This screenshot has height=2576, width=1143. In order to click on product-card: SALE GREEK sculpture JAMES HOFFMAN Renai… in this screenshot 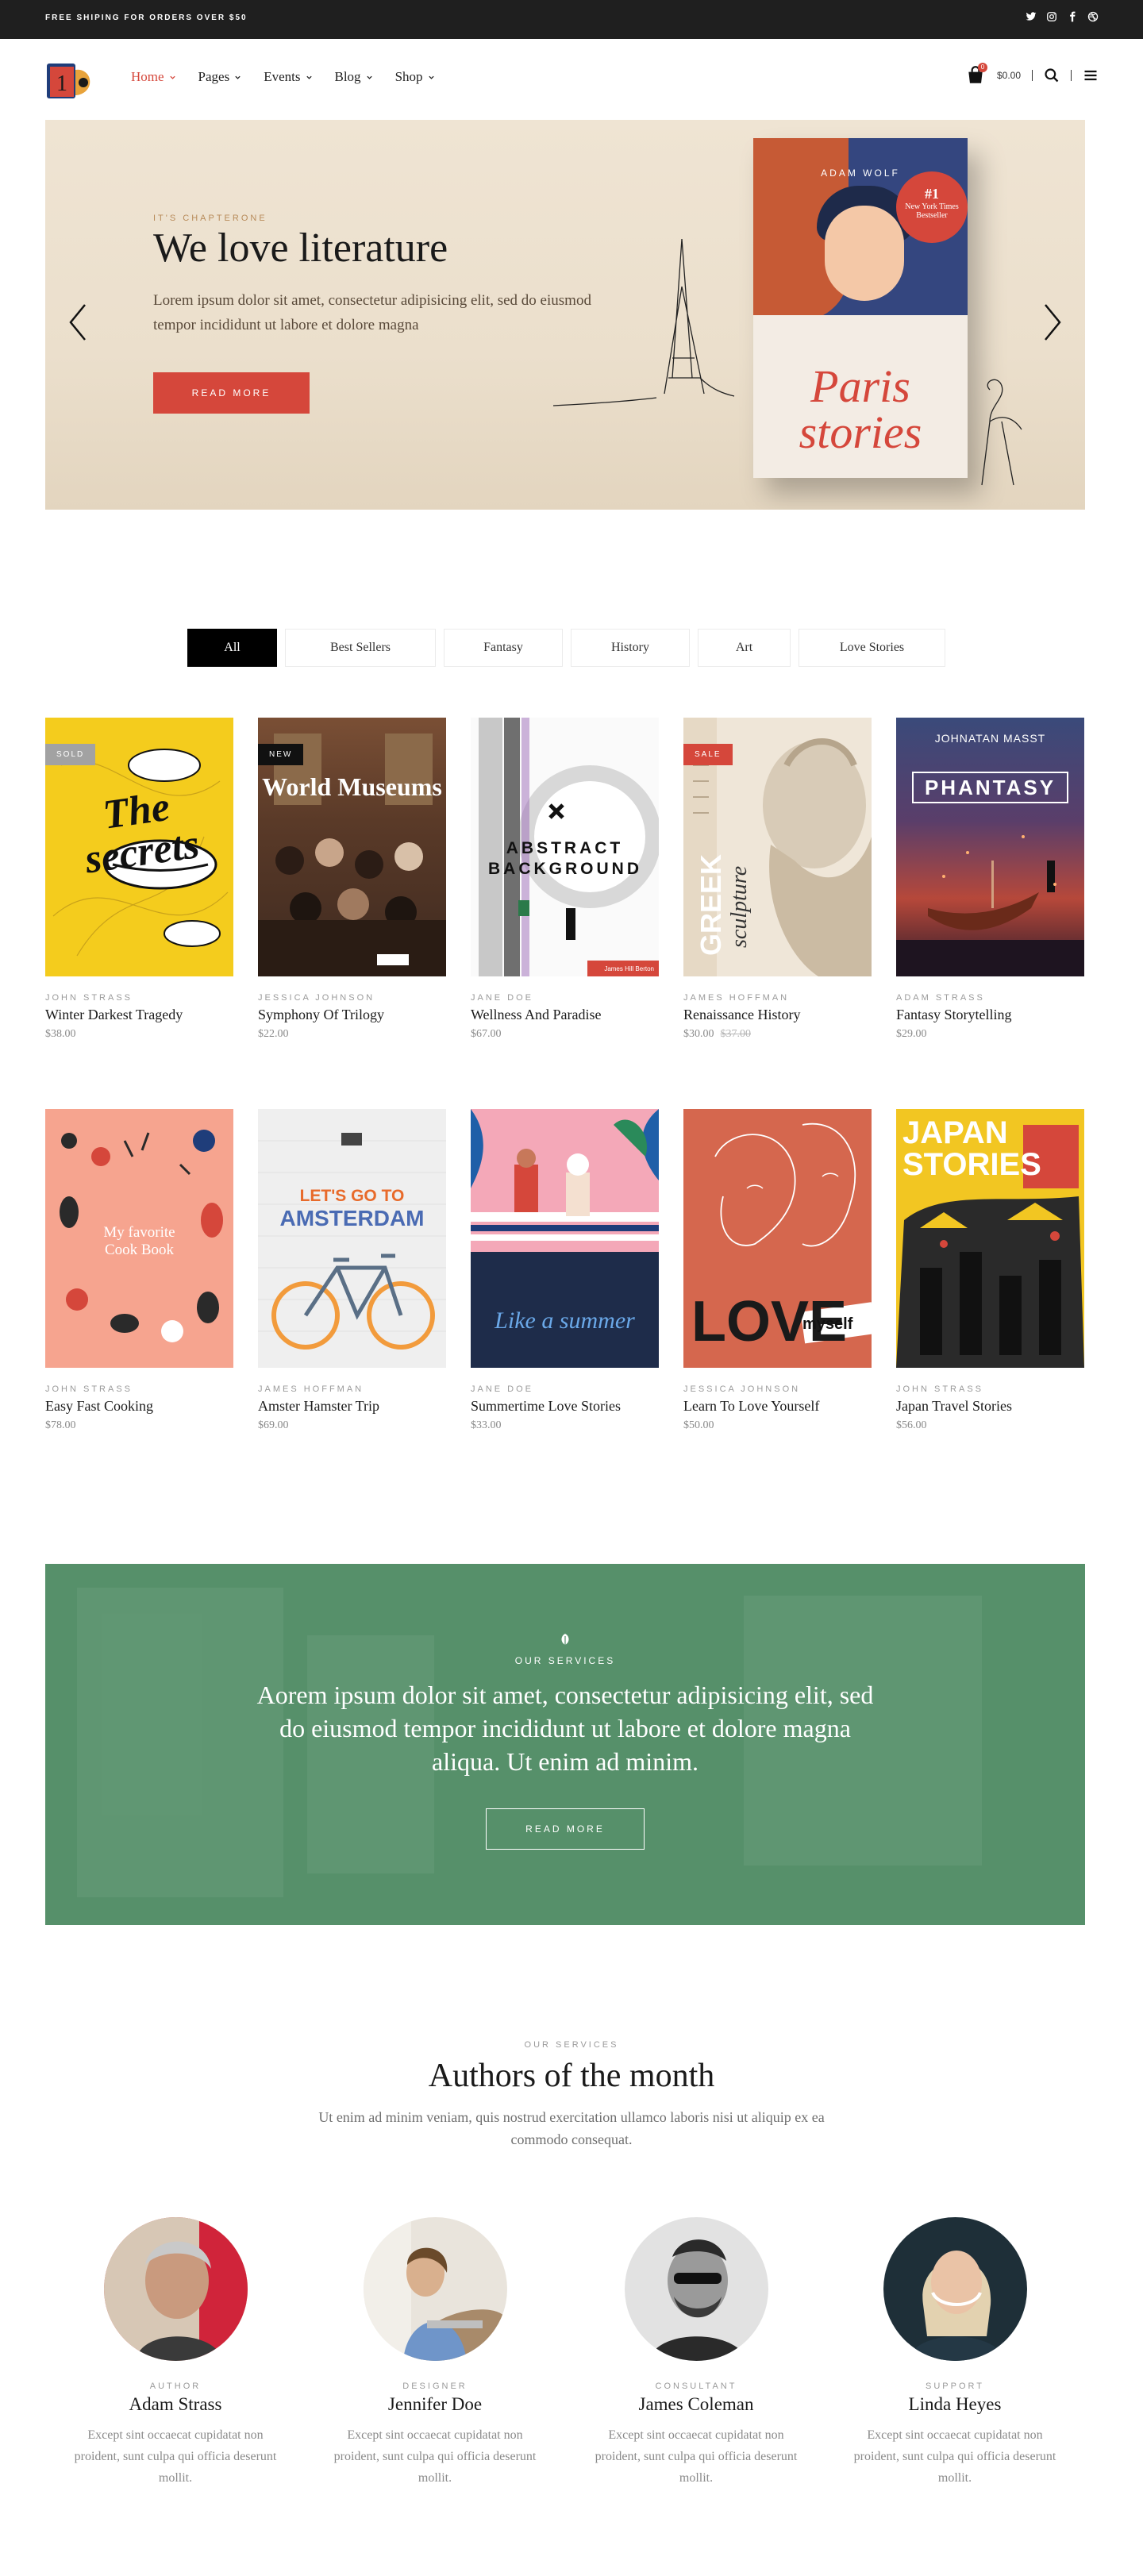, I will do `click(777, 879)`.